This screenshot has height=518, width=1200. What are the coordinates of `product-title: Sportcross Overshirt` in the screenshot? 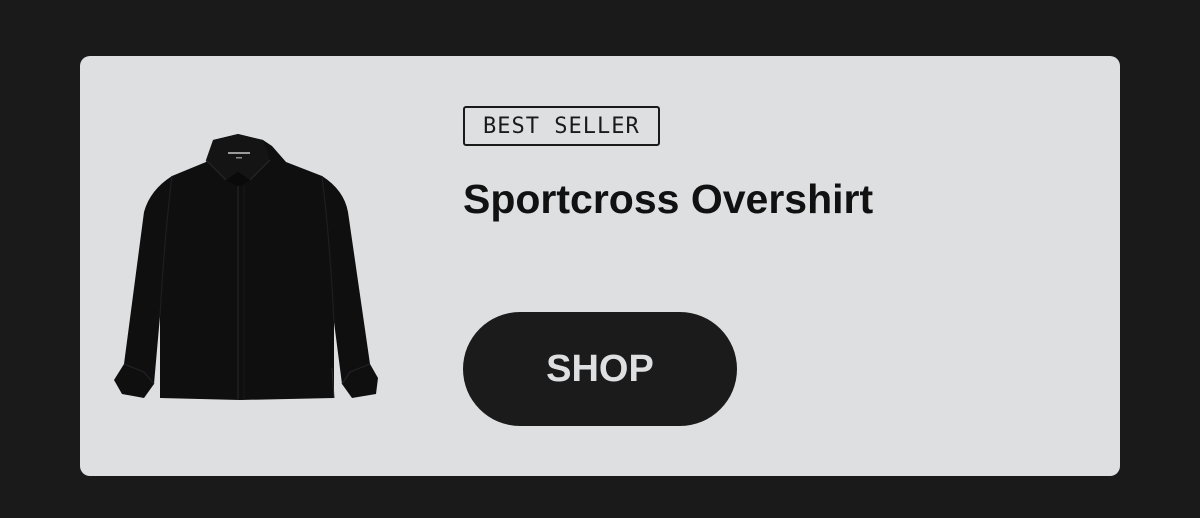 It's located at (668, 199).